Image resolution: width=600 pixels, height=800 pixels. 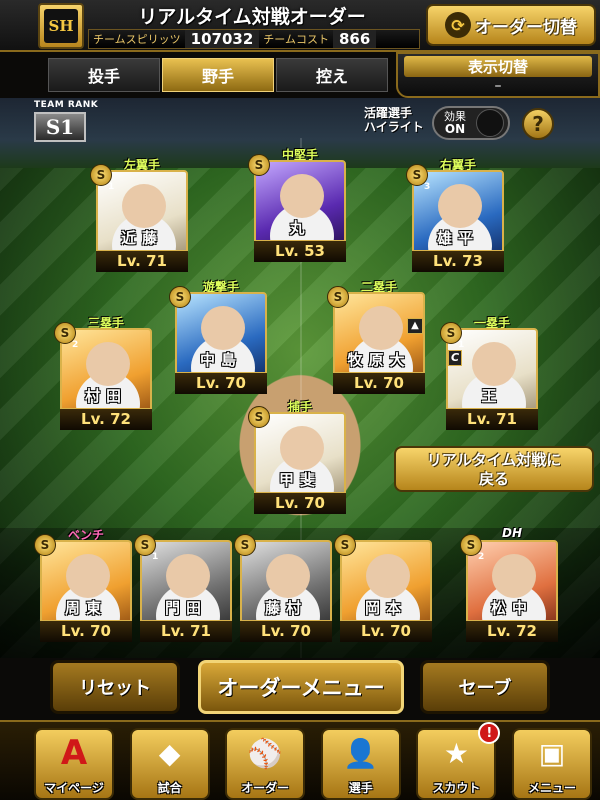 What do you see at coordinates (361, 753) in the screenshot?
I see `player-icon: 👤` at bounding box center [361, 753].